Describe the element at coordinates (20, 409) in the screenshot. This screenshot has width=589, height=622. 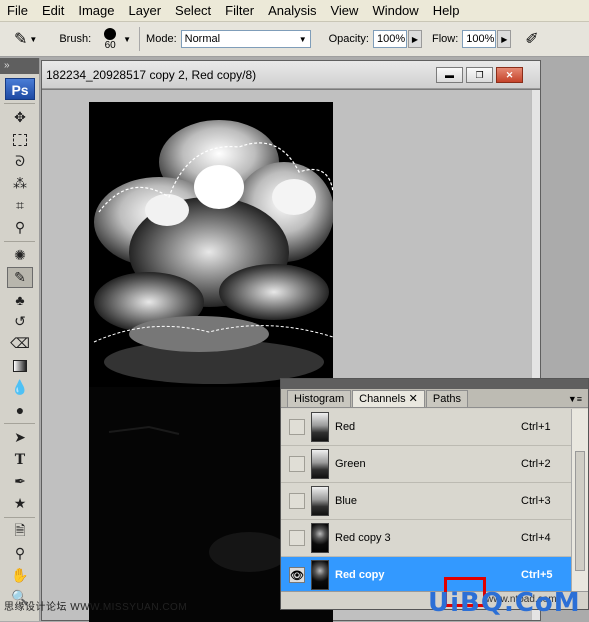
I see `dodge-tool-icon: ●` at that location.